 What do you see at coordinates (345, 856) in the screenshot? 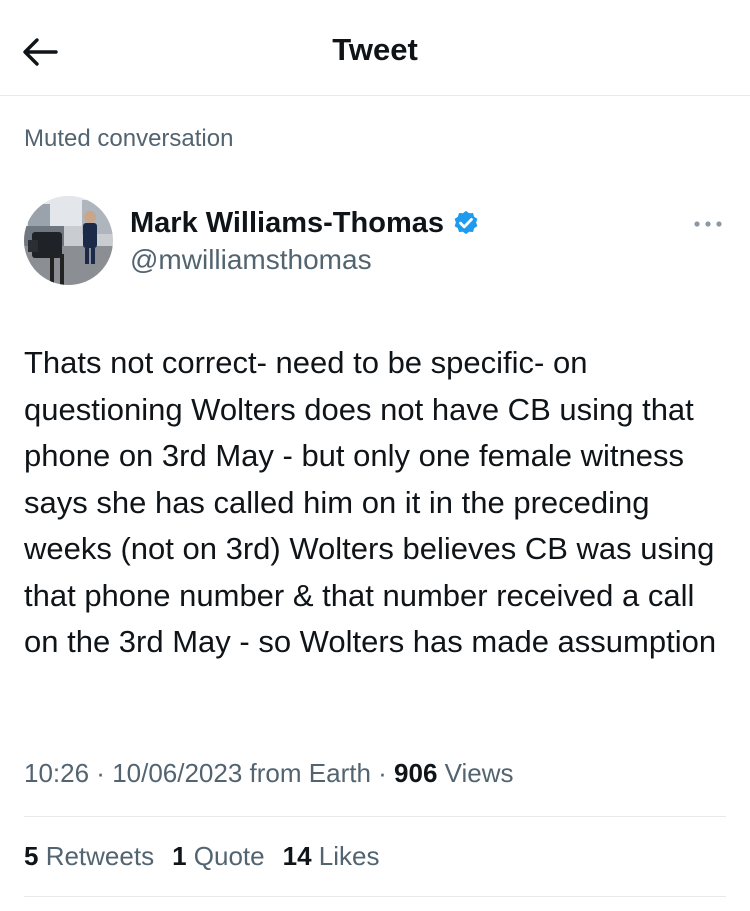
I see `likes-label: Likes` at bounding box center [345, 856].